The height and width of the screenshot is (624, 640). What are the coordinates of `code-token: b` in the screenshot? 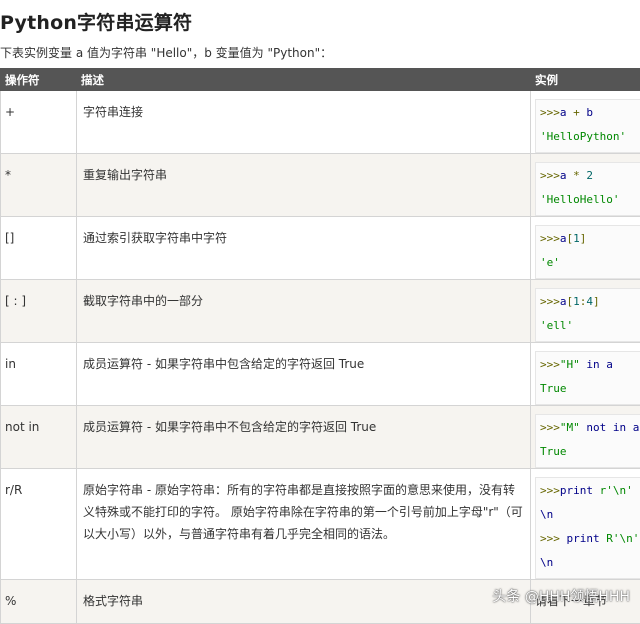 It's located at (589, 112).